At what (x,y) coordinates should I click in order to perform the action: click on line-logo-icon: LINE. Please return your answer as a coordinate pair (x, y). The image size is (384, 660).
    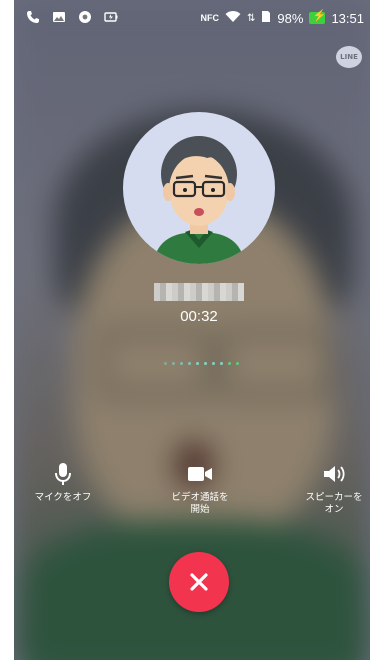
    Looking at the image, I should click on (349, 57).